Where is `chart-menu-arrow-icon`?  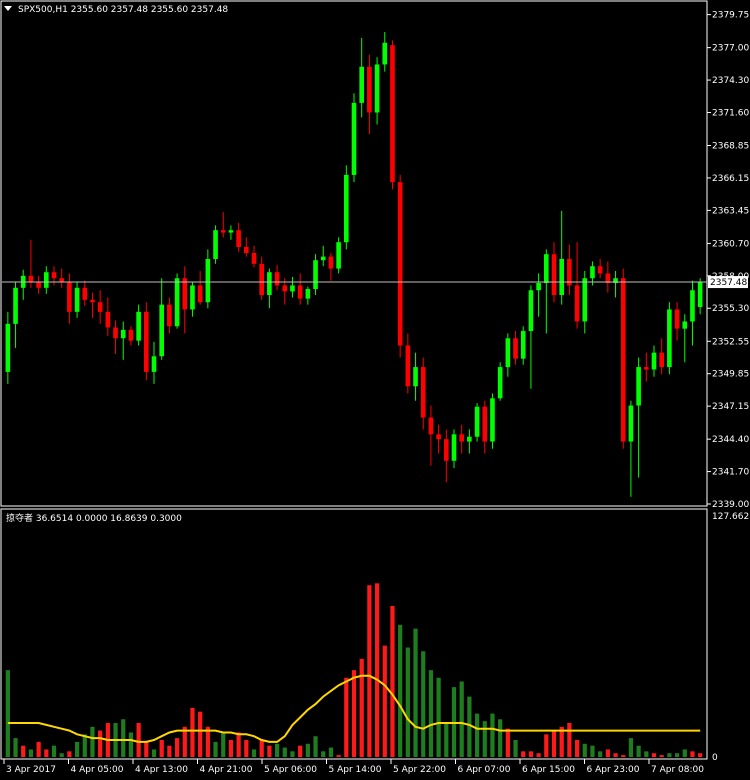
chart-menu-arrow-icon is located at coordinates (8, 8).